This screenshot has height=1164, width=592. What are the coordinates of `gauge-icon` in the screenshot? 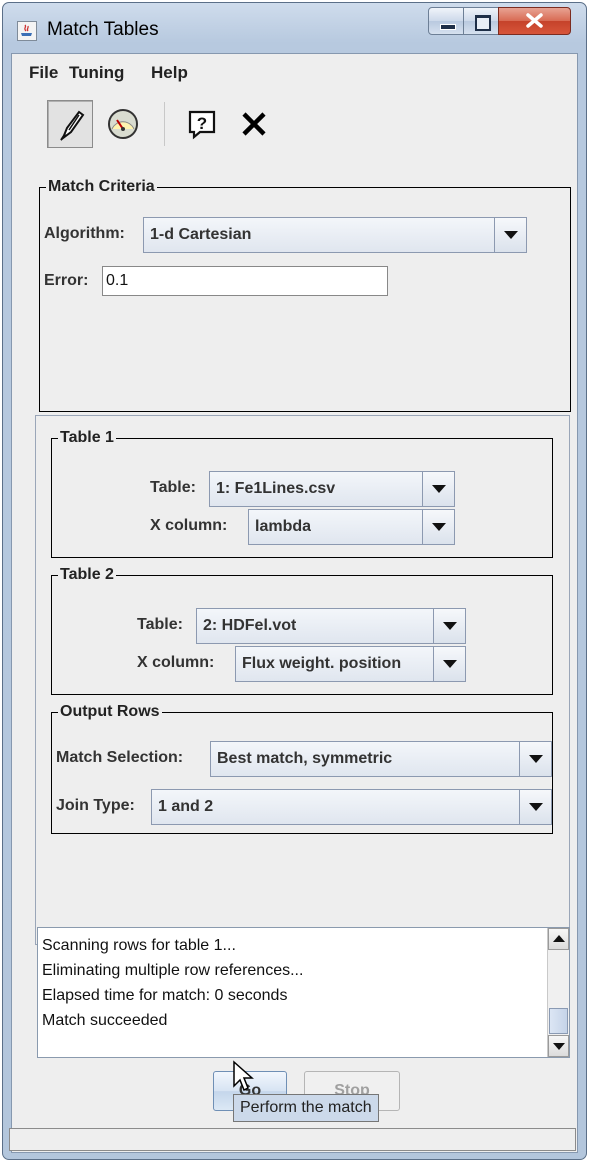 It's located at (123, 124).